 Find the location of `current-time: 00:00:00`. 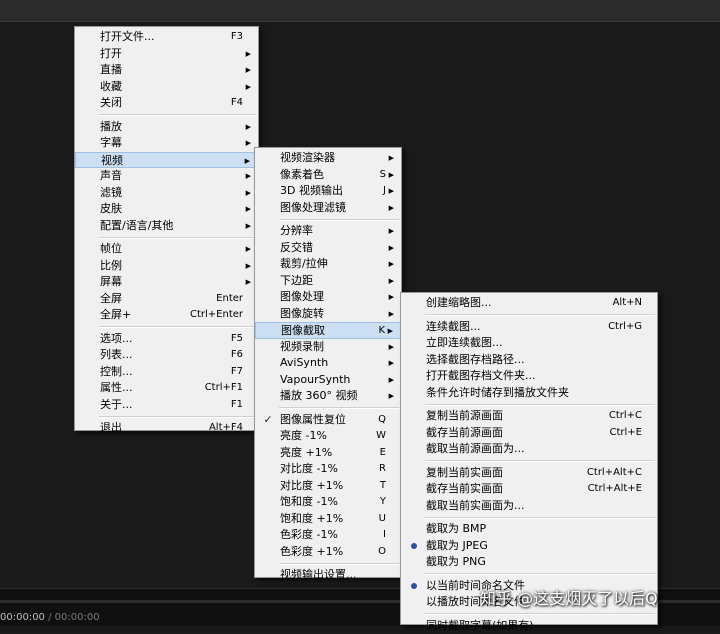

current-time: 00:00:00 is located at coordinates (22, 617).